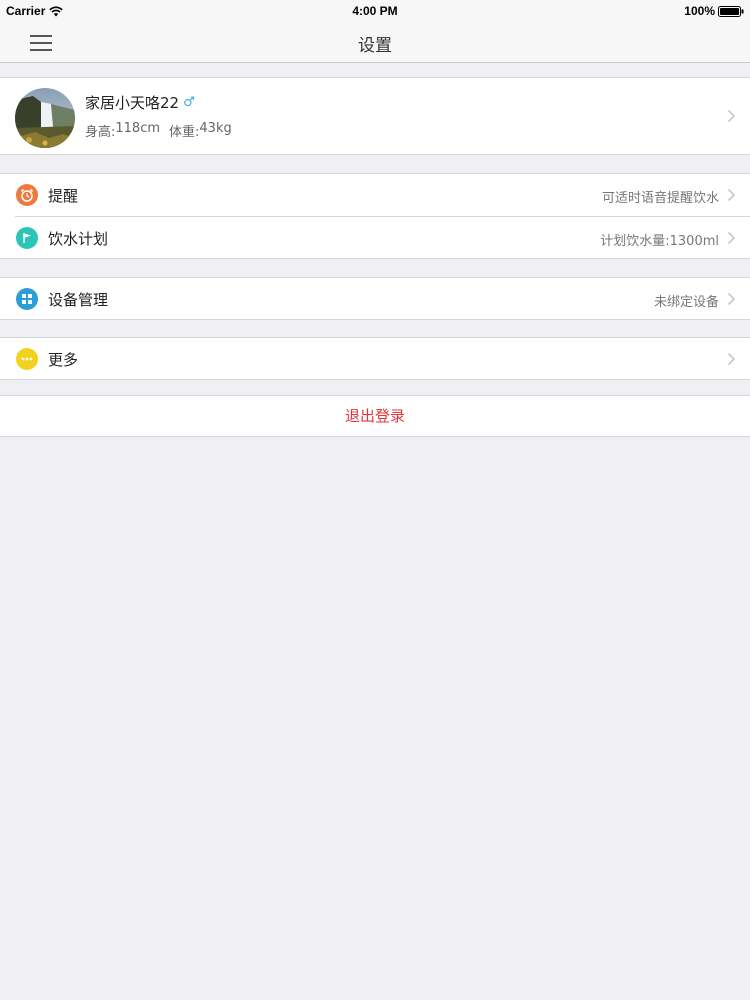 The width and height of the screenshot is (750, 1000). I want to click on profile-card: 家居小天咯22 ♂ 身高: 118cm 体重: 43kg, so click(375, 116).